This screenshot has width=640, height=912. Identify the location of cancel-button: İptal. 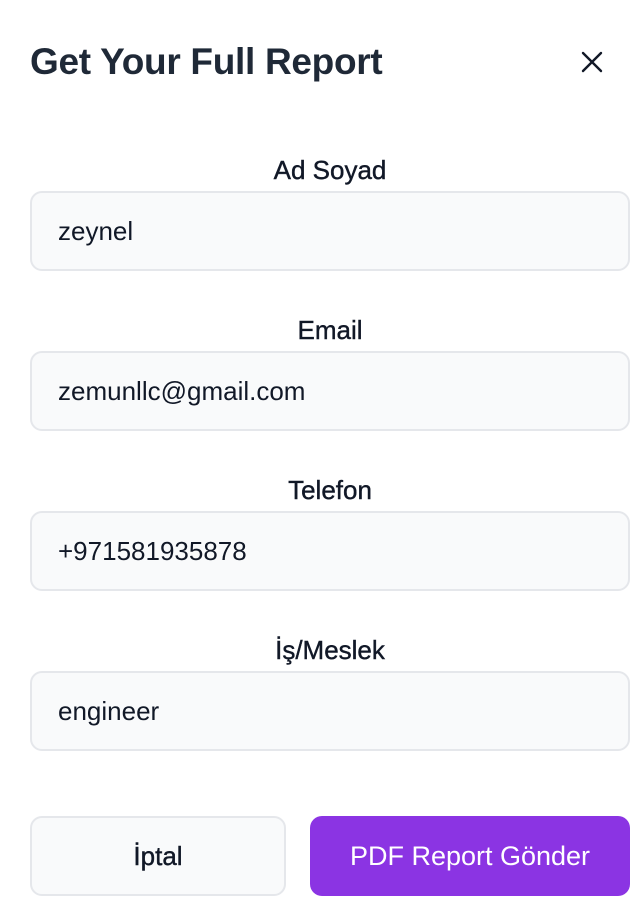
(158, 856).